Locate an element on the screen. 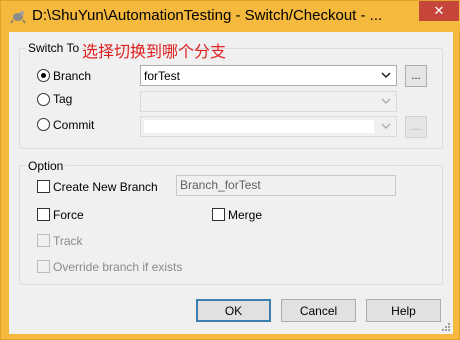 Image resolution: width=460 pixels, height=340 pixels. create-new-branch-checkbox is located at coordinates (43, 186).